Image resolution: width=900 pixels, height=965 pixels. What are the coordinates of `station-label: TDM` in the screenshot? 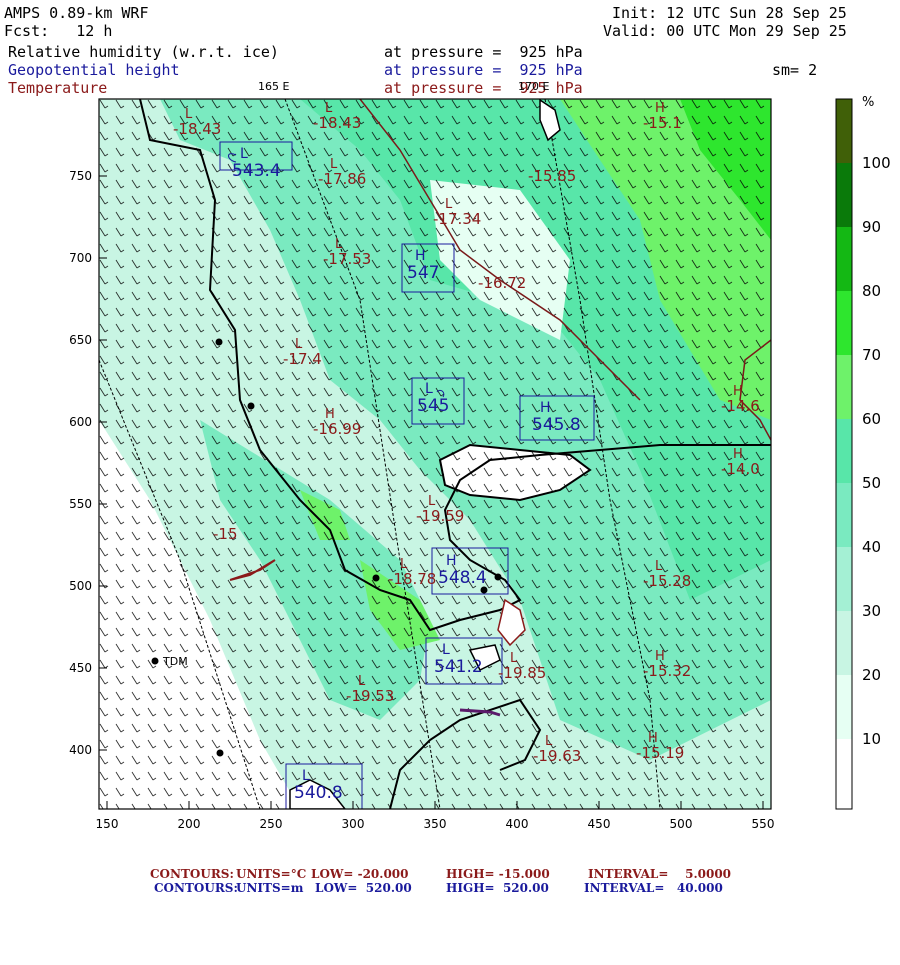 It's located at (175, 661).